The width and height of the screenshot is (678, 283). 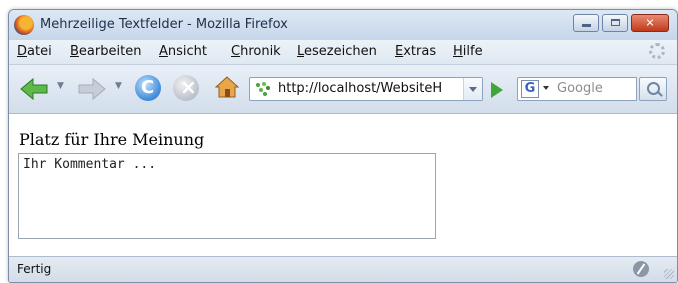 What do you see at coordinates (586, 25) in the screenshot?
I see `minimize-icon` at bounding box center [586, 25].